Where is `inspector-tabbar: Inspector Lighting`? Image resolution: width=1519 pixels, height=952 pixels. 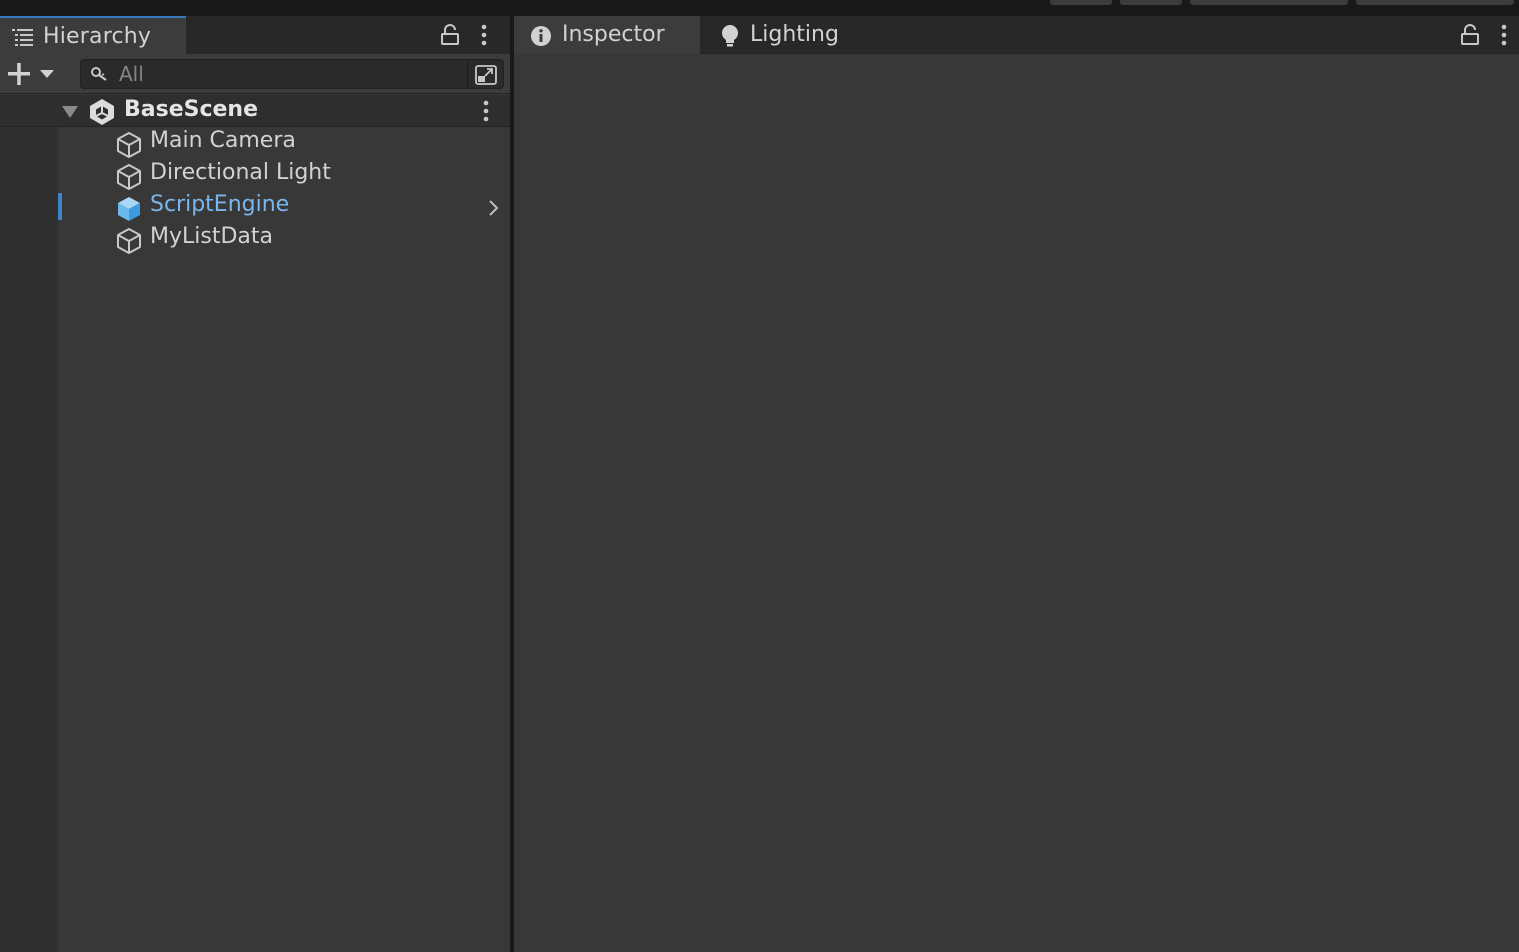 inspector-tabbar: Inspector Lighting is located at coordinates (1016, 35).